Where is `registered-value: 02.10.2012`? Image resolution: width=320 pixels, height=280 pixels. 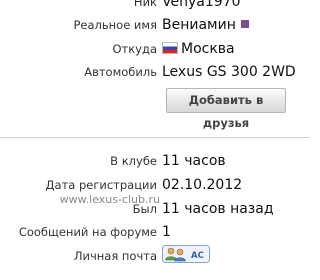 registered-value: 02.10.2012 is located at coordinates (202, 185).